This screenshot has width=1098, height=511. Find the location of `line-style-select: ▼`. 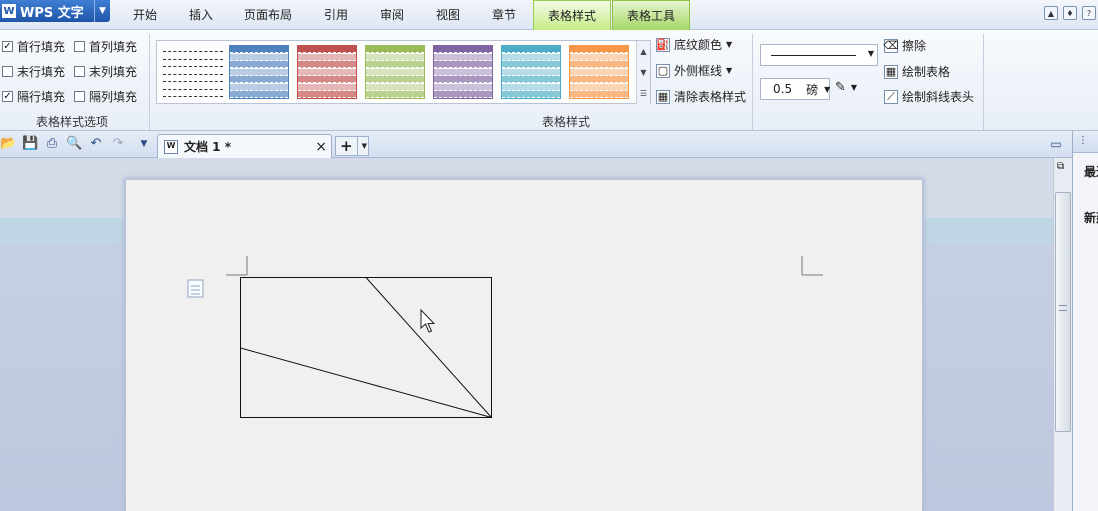

line-style-select: ▼ is located at coordinates (819, 55).